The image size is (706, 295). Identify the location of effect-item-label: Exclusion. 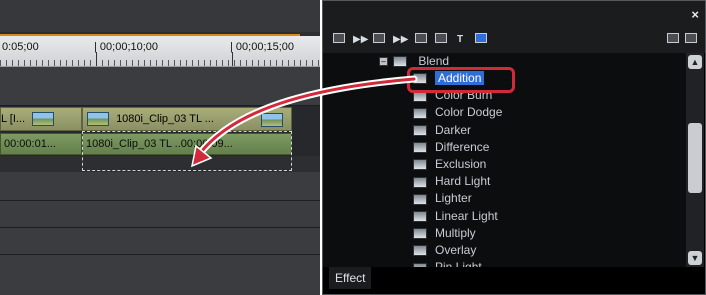
(461, 164).